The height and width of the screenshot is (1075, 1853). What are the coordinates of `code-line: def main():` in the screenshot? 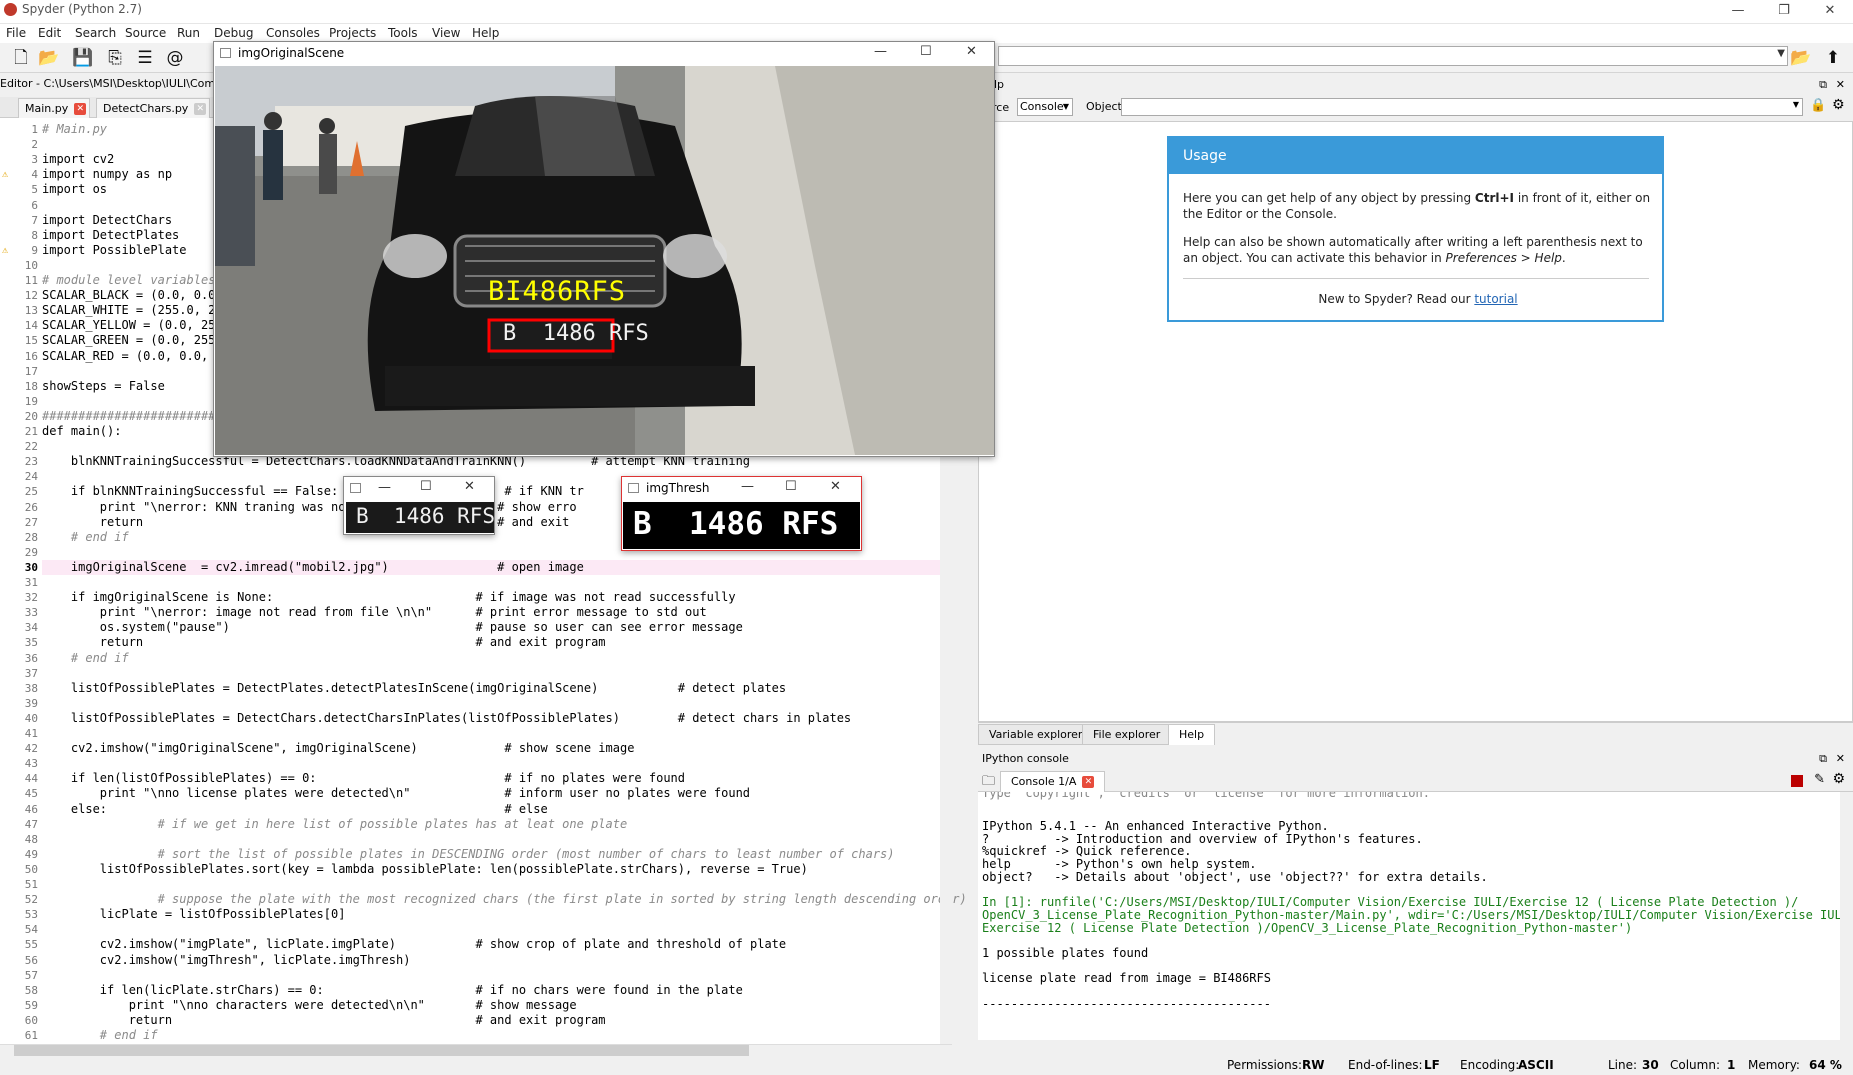 It's located at (82, 431).